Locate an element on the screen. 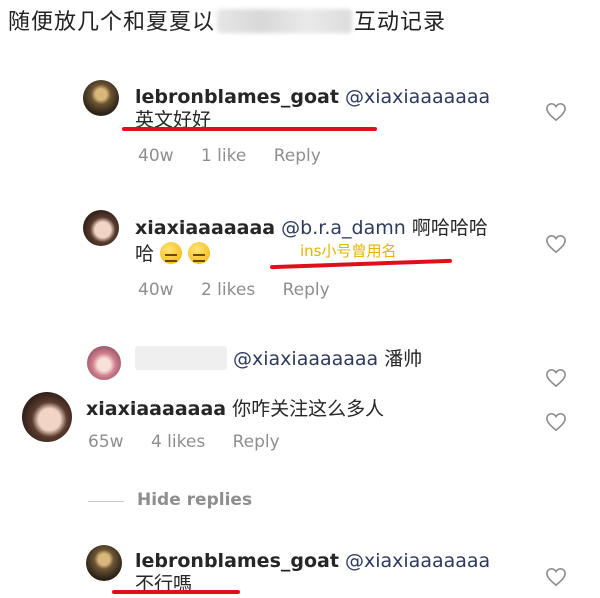 The height and width of the screenshot is (598, 600). likes-count: 4 likes is located at coordinates (178, 442).